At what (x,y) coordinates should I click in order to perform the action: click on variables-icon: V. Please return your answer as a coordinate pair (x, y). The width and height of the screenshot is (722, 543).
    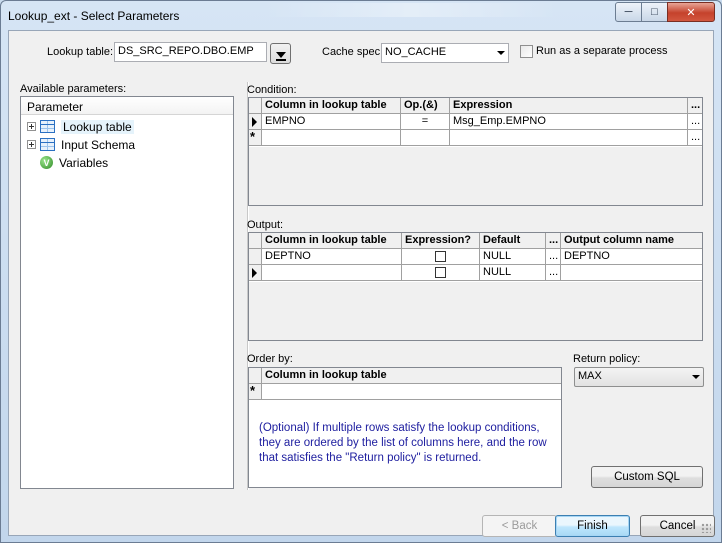
    Looking at the image, I should click on (46, 162).